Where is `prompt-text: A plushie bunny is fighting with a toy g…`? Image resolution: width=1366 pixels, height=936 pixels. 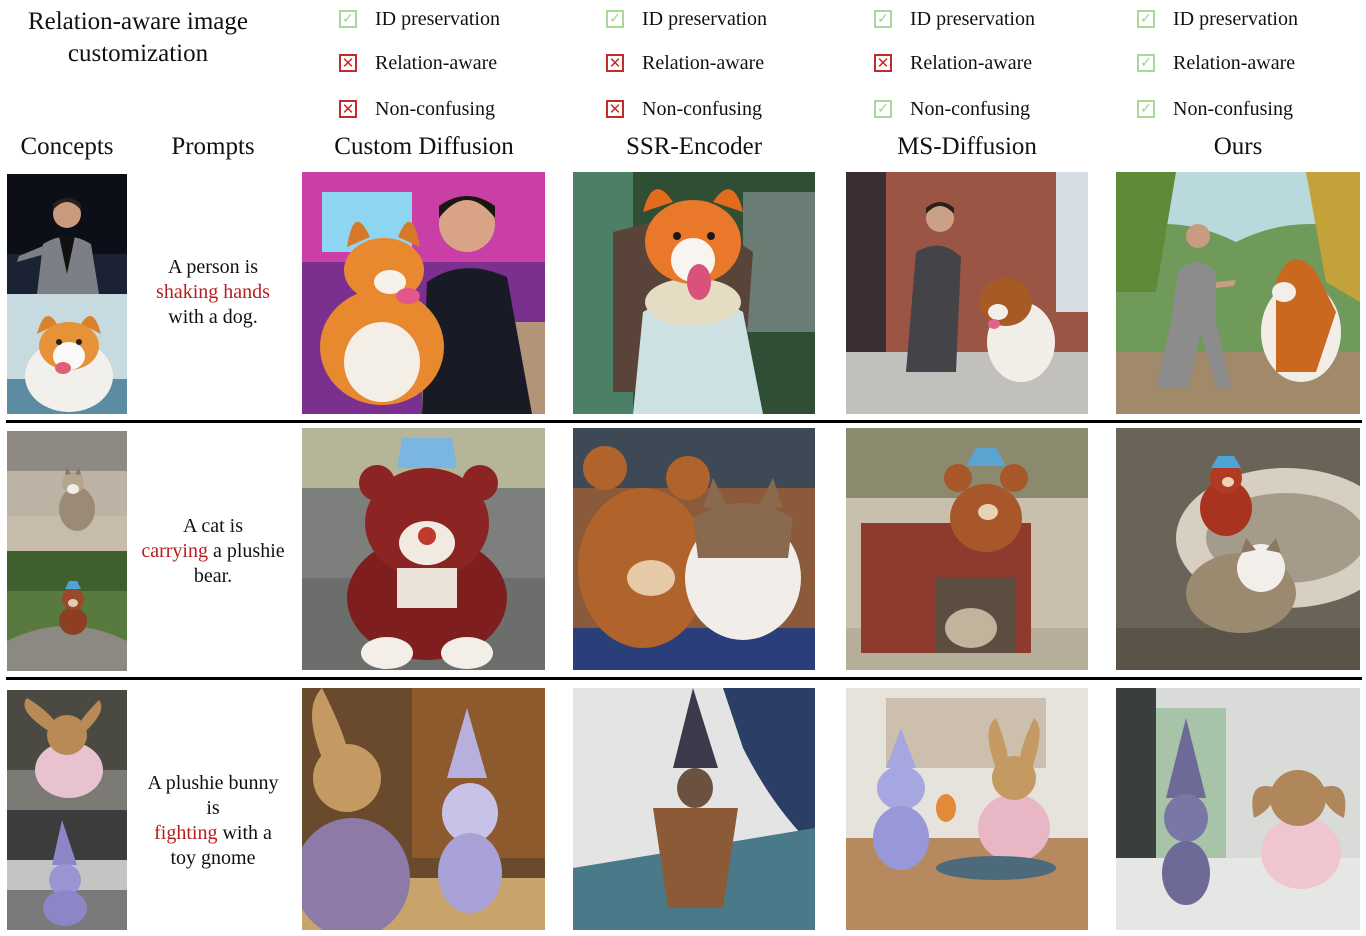 prompt-text: A plushie bunny is fighting with a toy g… is located at coordinates (213, 820).